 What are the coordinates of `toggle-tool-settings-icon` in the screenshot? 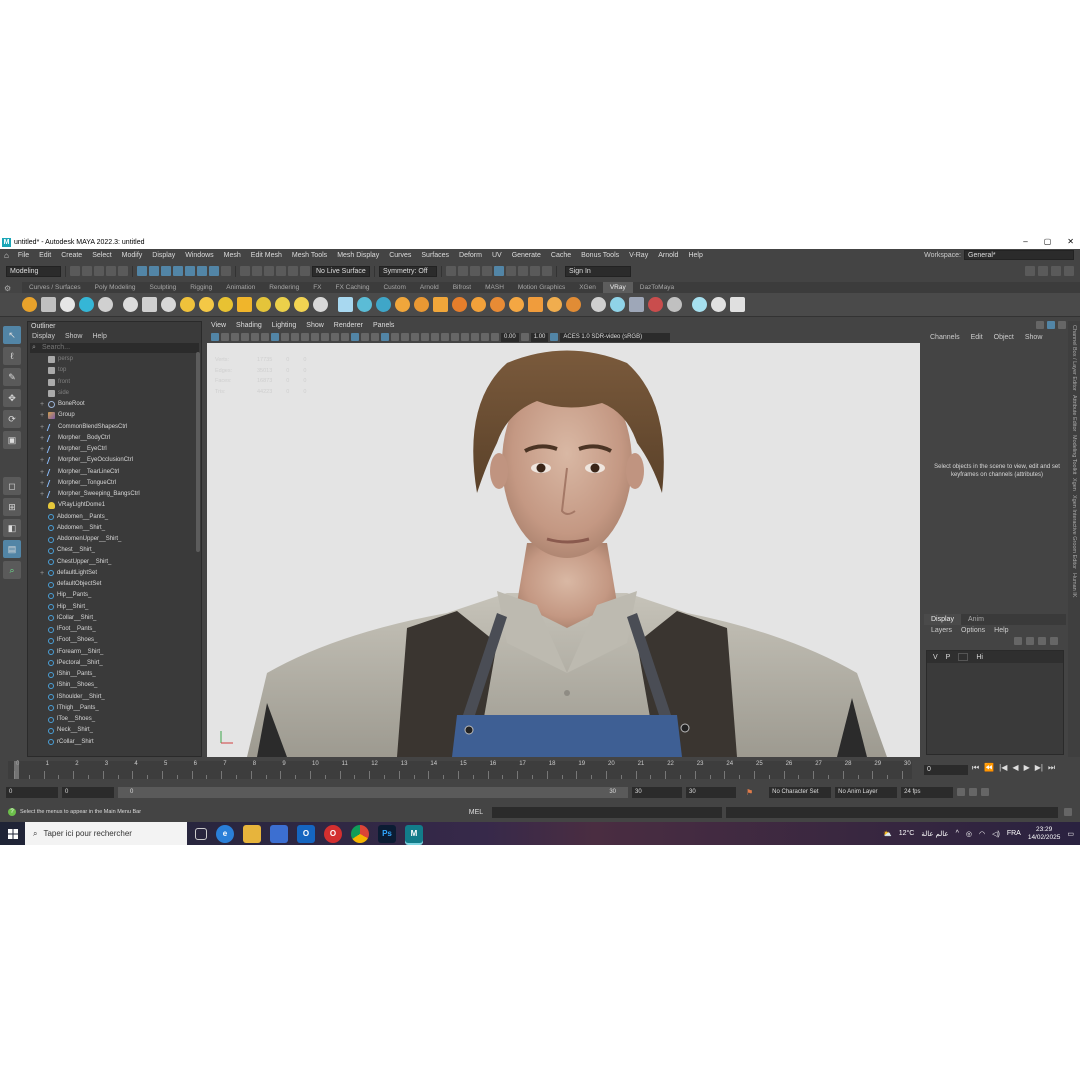 It's located at (1056, 271).